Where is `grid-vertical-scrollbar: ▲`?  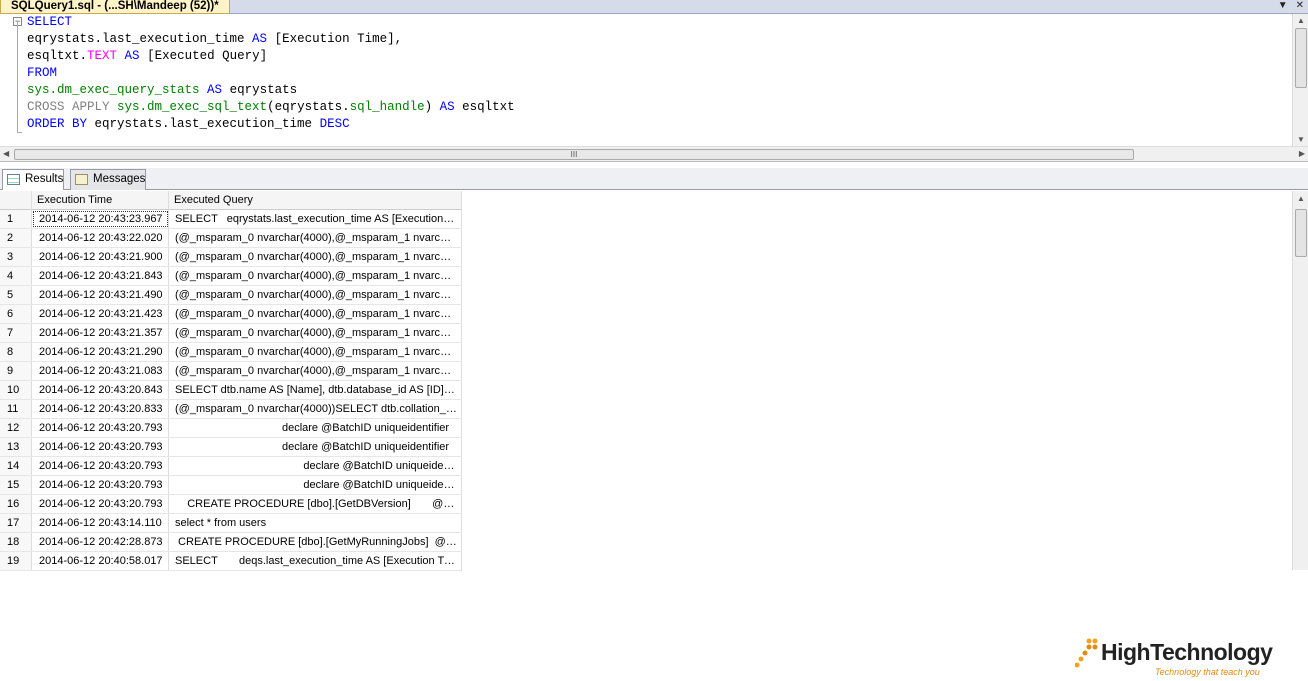 grid-vertical-scrollbar: ▲ is located at coordinates (1300, 380).